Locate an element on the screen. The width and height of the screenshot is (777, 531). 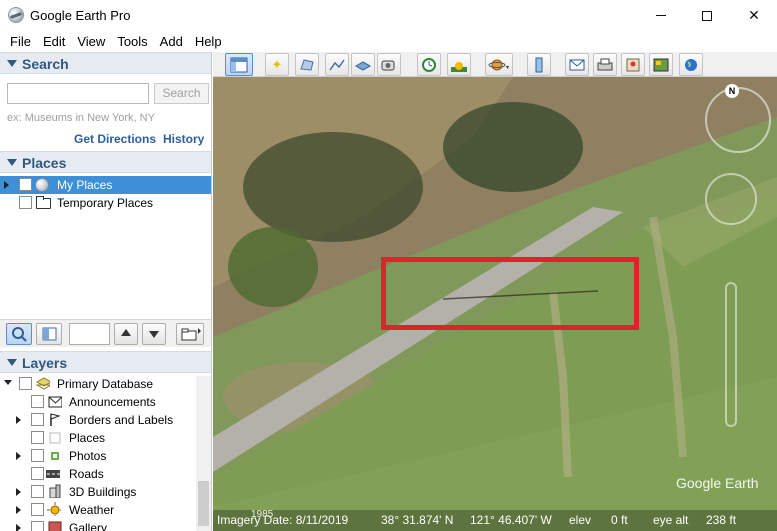
record-tour-button is located at coordinates (389, 64).